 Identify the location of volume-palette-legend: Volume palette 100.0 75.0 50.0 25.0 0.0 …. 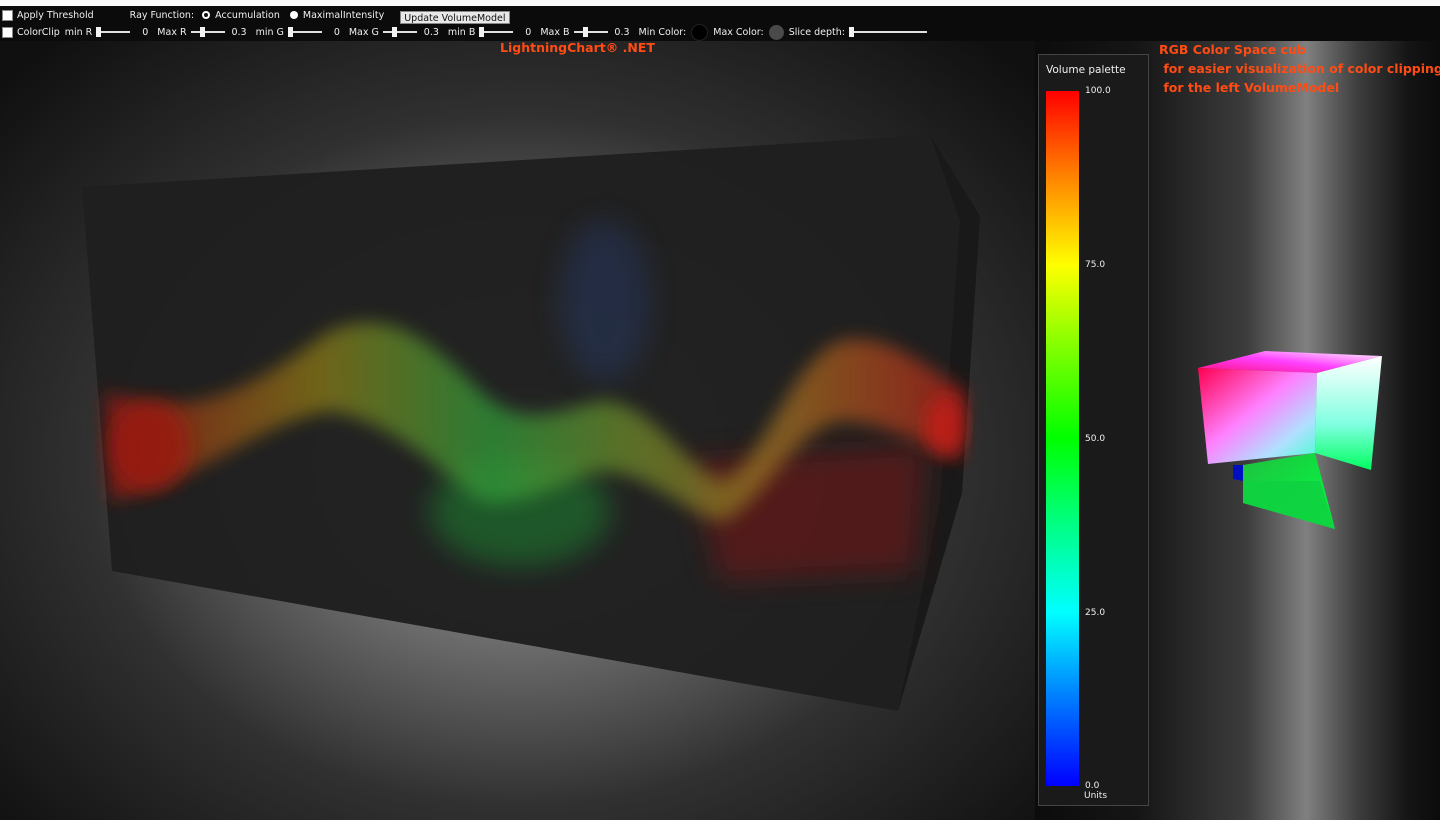
(1093, 430).